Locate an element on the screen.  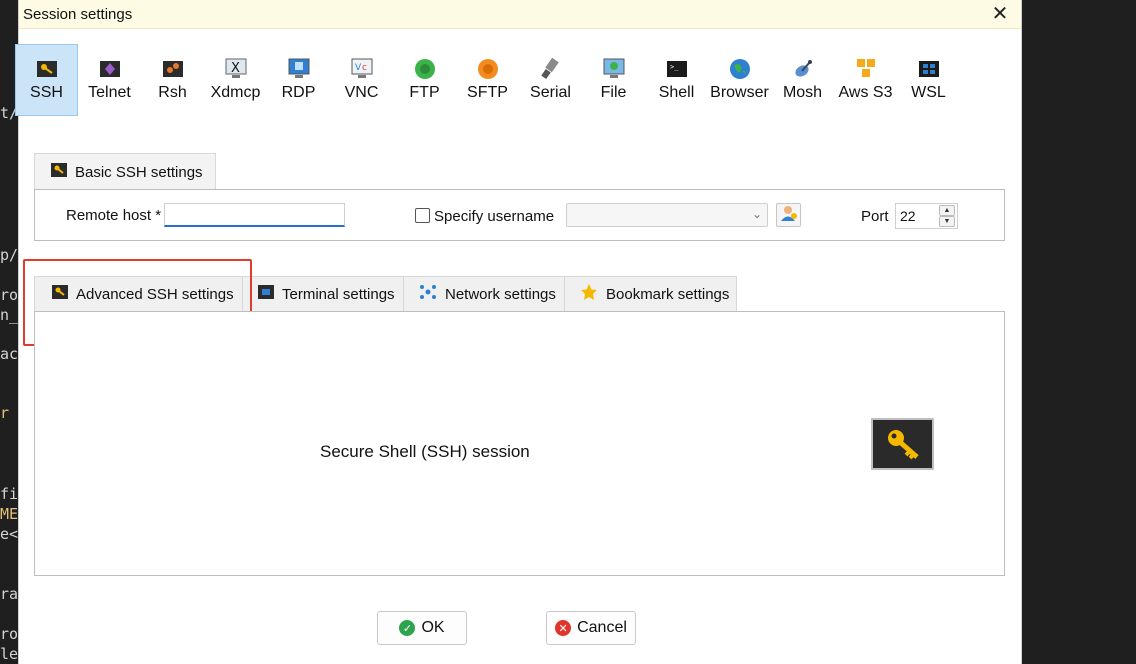
session-type-label: Browser is located at coordinates (739, 92).